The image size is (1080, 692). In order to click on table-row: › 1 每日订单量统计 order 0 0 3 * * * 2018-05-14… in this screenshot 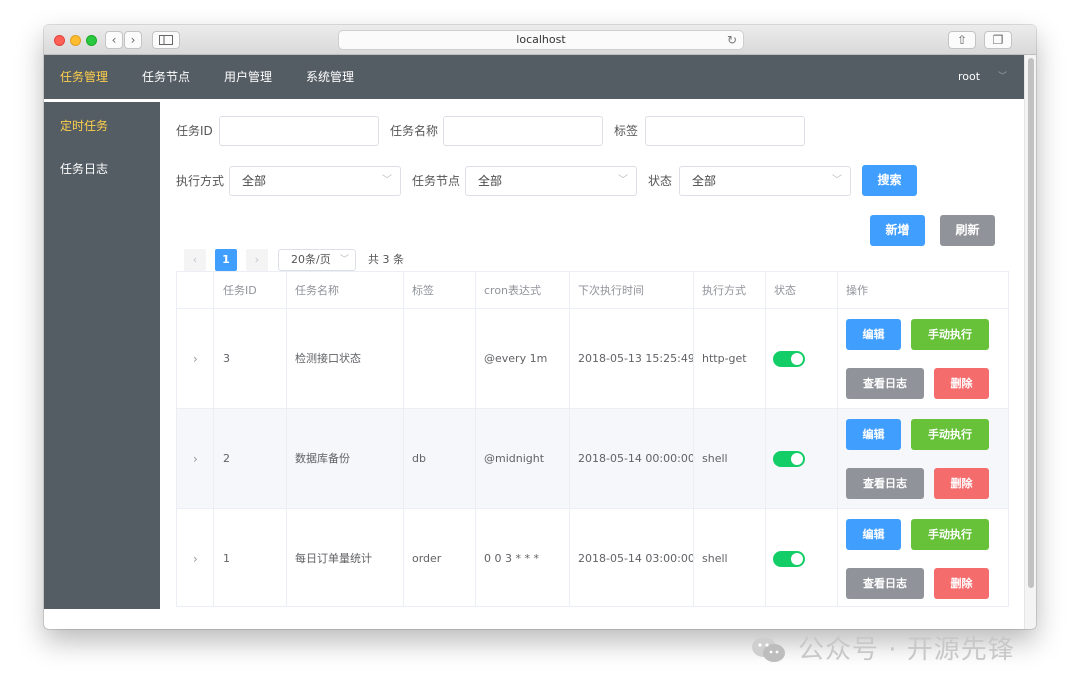, I will do `click(592, 559)`.